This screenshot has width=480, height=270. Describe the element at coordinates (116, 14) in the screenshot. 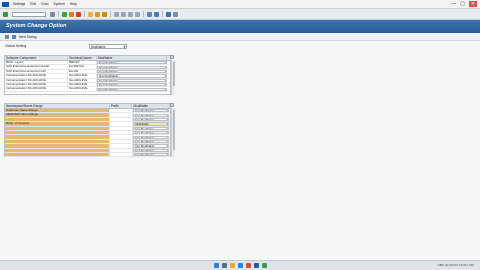

I see `first-page-icon` at that location.